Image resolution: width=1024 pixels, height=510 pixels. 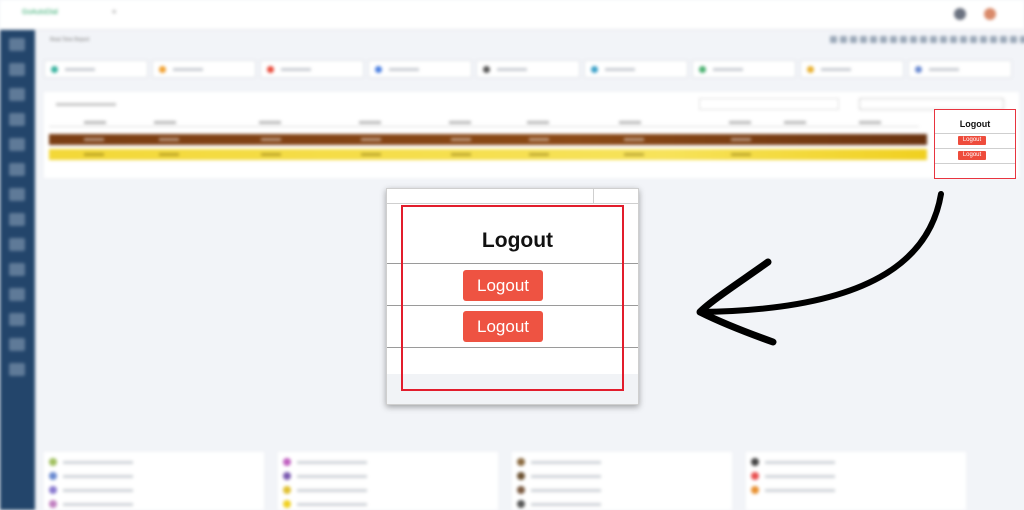 I want to click on table-header, so click(x=484, y=122).